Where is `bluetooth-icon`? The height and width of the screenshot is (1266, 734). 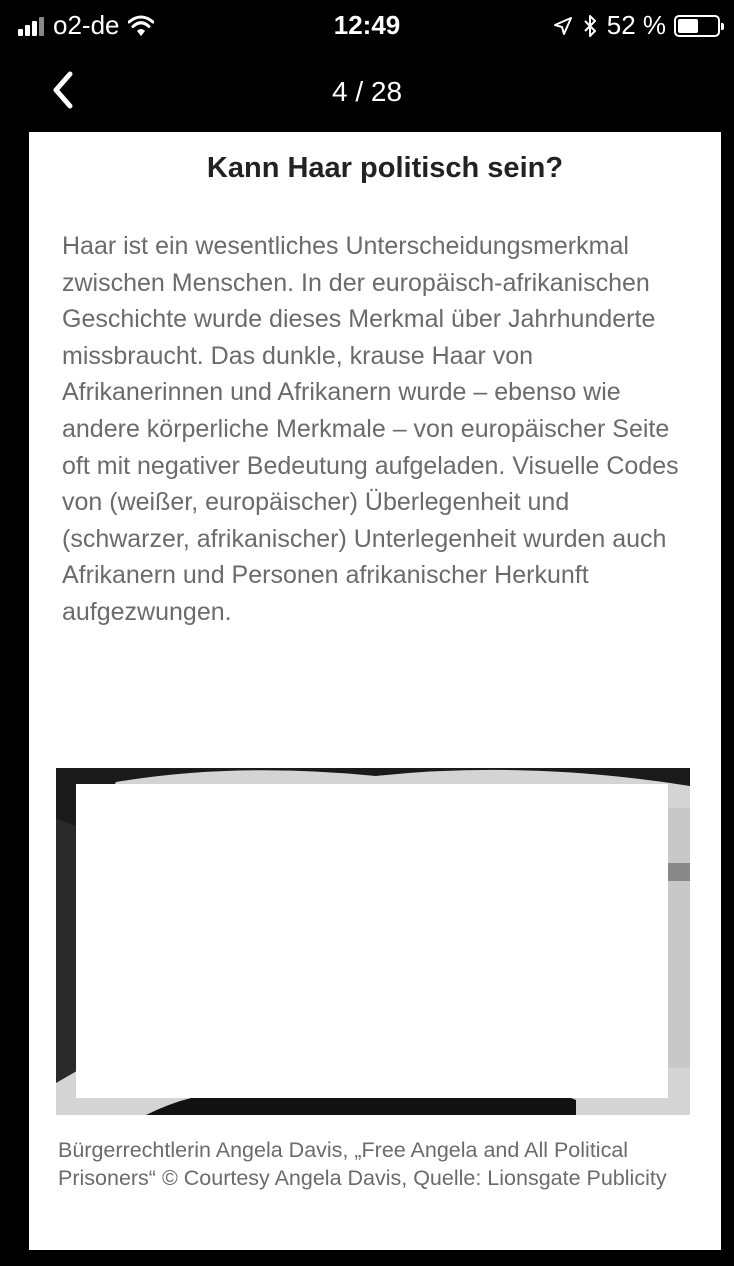
bluetooth-icon is located at coordinates (590, 25).